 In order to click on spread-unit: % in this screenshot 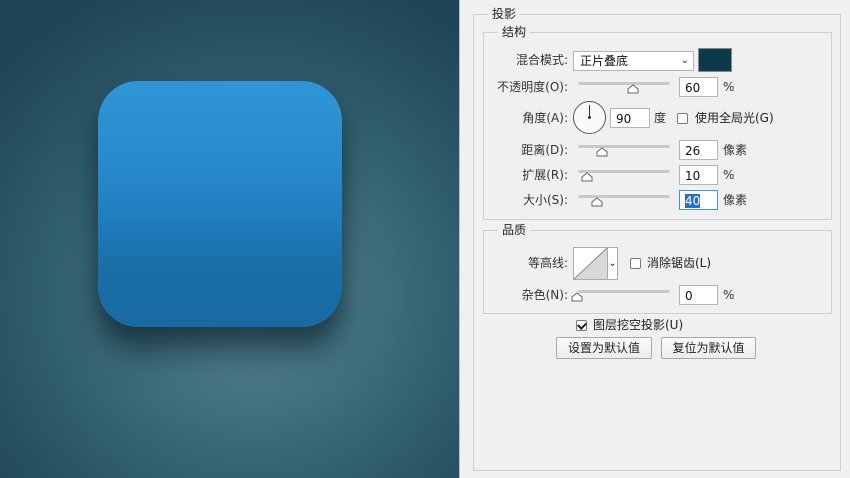, I will do `click(729, 175)`.